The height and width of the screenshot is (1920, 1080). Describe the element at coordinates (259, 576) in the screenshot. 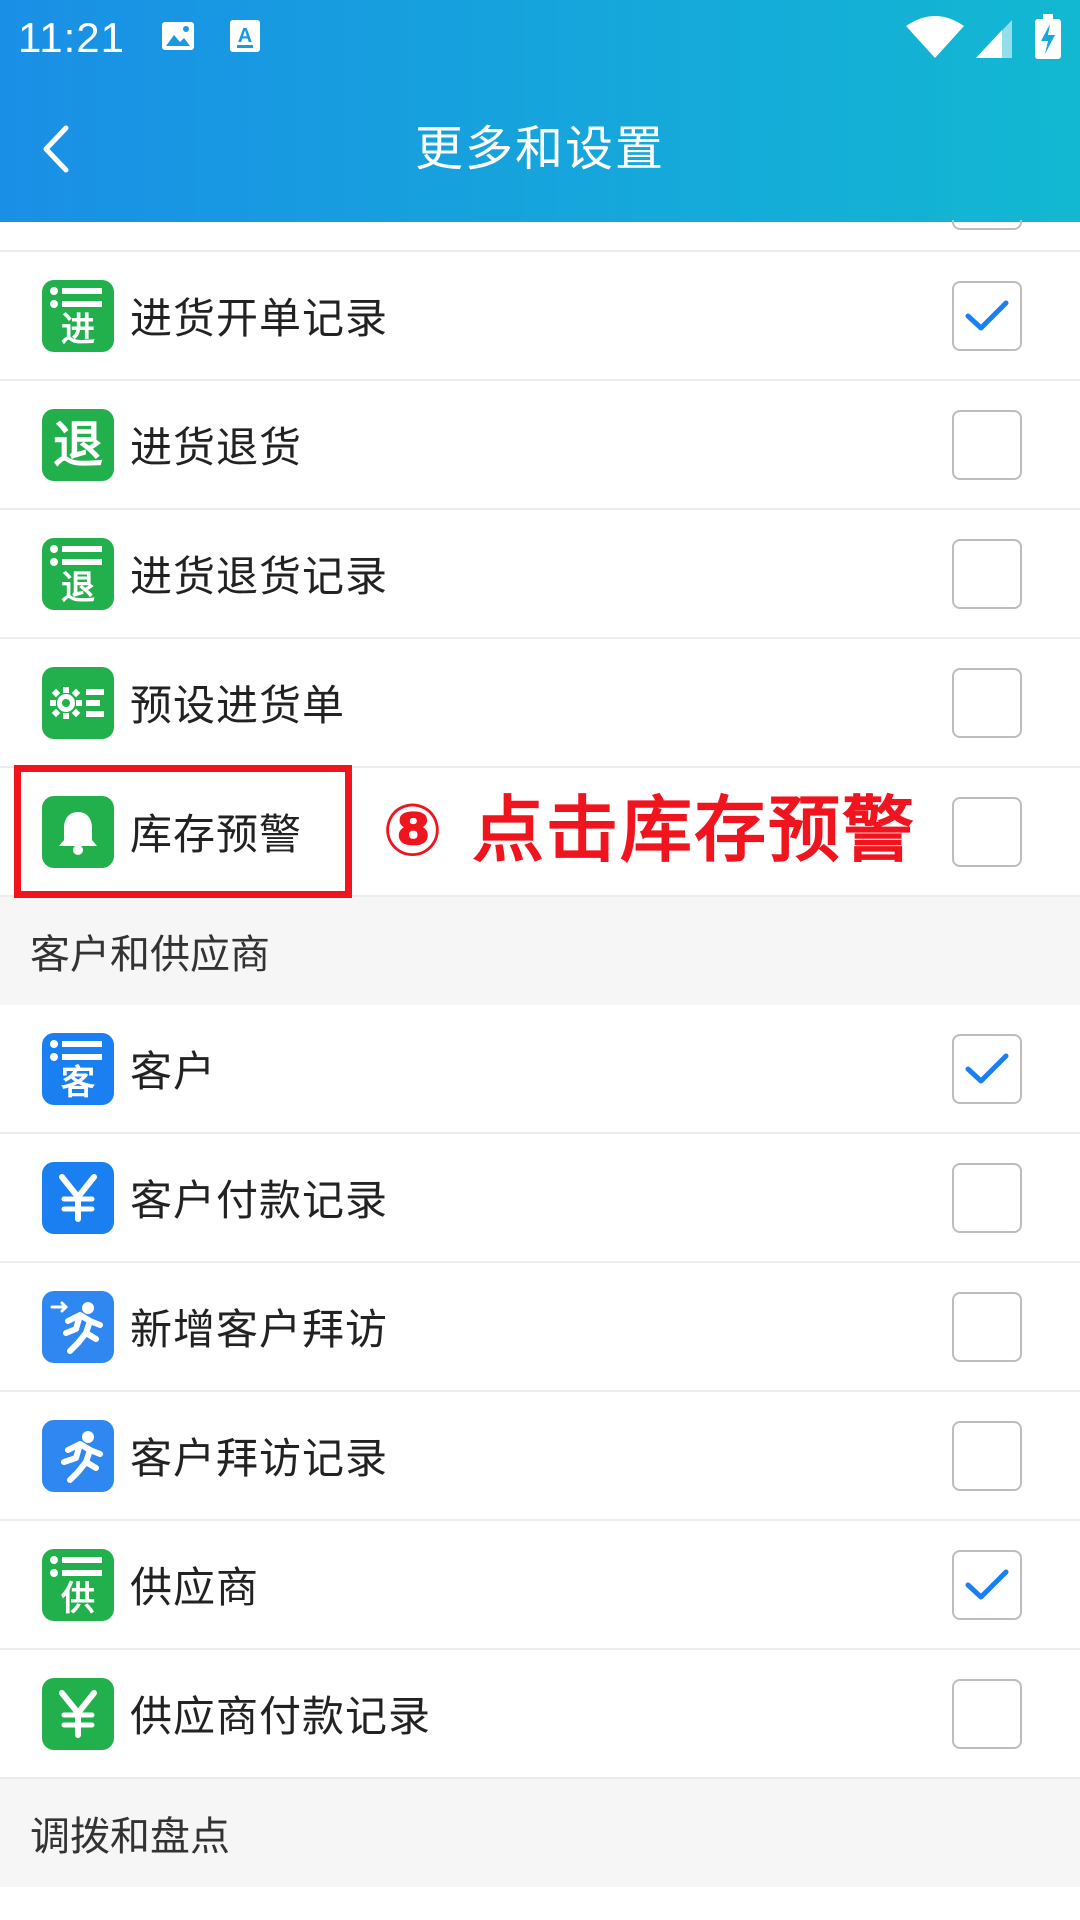

I see `item-label: 进货退货记录` at that location.